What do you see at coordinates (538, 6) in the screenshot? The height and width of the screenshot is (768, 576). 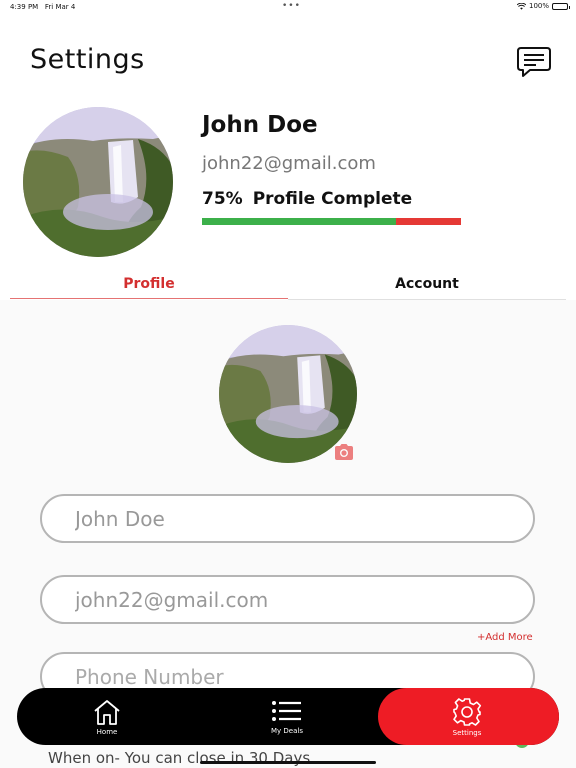 I see `battery-percent: 100%` at bounding box center [538, 6].